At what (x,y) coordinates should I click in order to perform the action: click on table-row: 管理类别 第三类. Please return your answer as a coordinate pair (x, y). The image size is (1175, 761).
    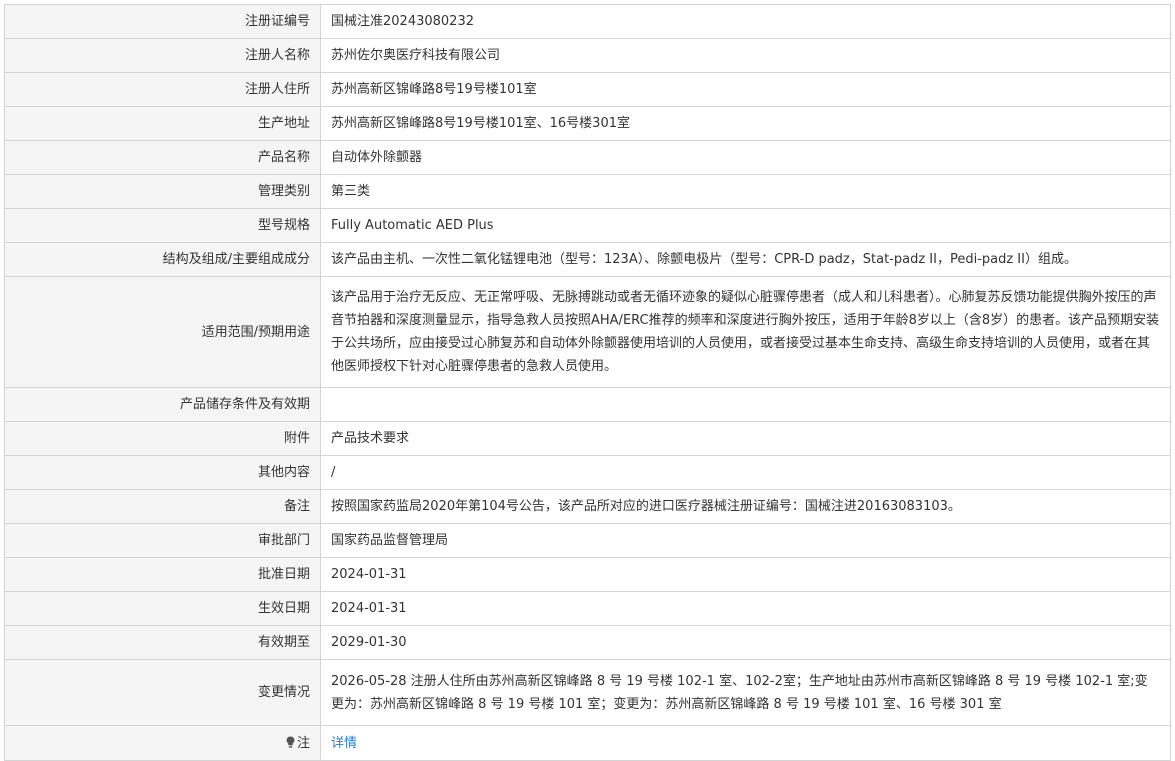
    Looking at the image, I should click on (587, 191).